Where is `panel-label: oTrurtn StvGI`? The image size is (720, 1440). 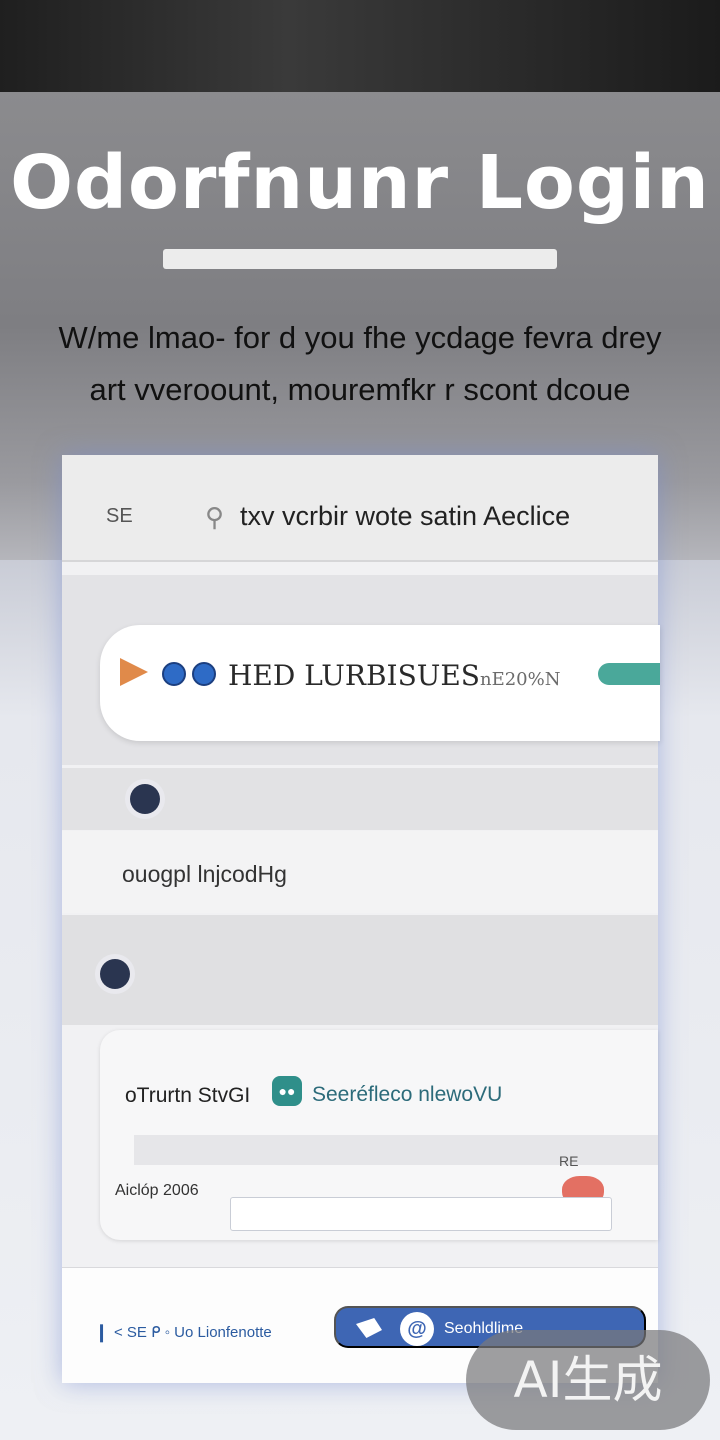
panel-label: oTrurtn StvGI is located at coordinates (188, 1095).